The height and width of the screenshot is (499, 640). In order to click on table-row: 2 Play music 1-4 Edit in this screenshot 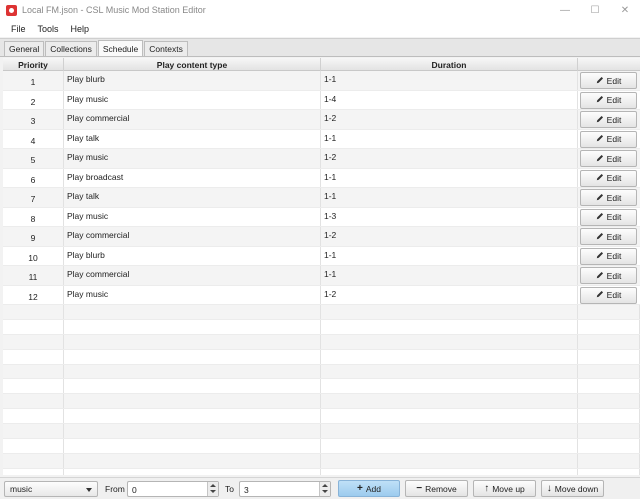, I will do `click(321, 100)`.